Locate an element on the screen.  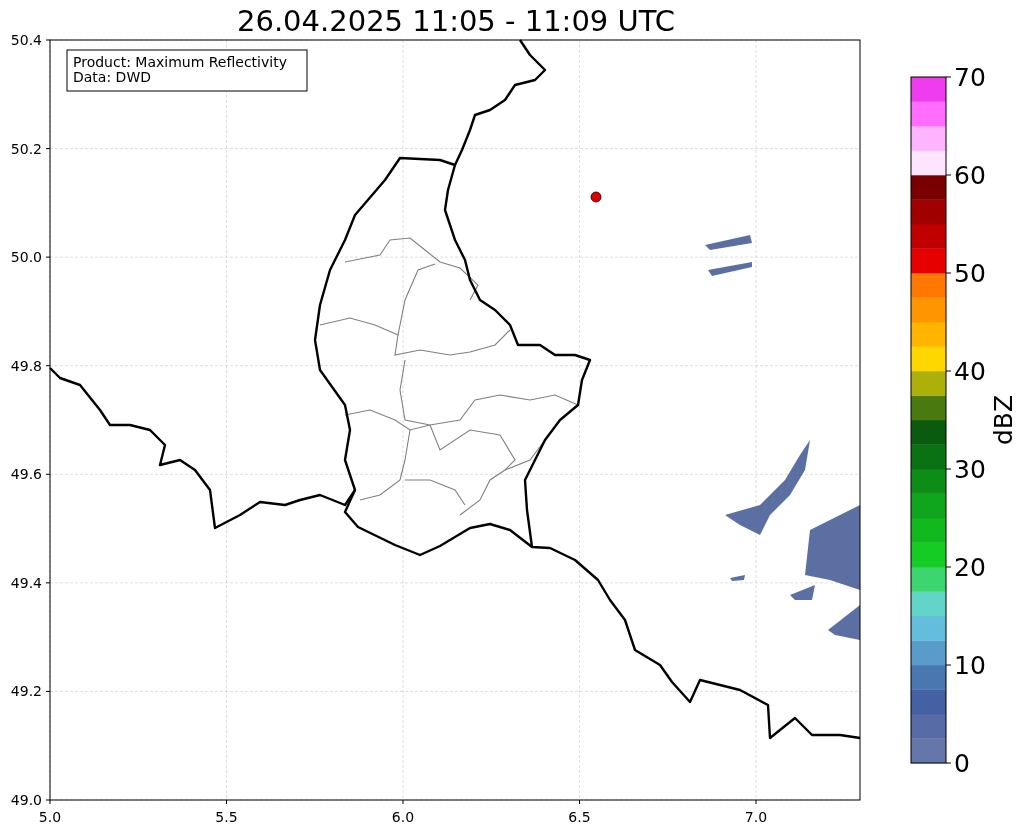
colorbar-tick-label: 0 is located at coordinates (962, 763).